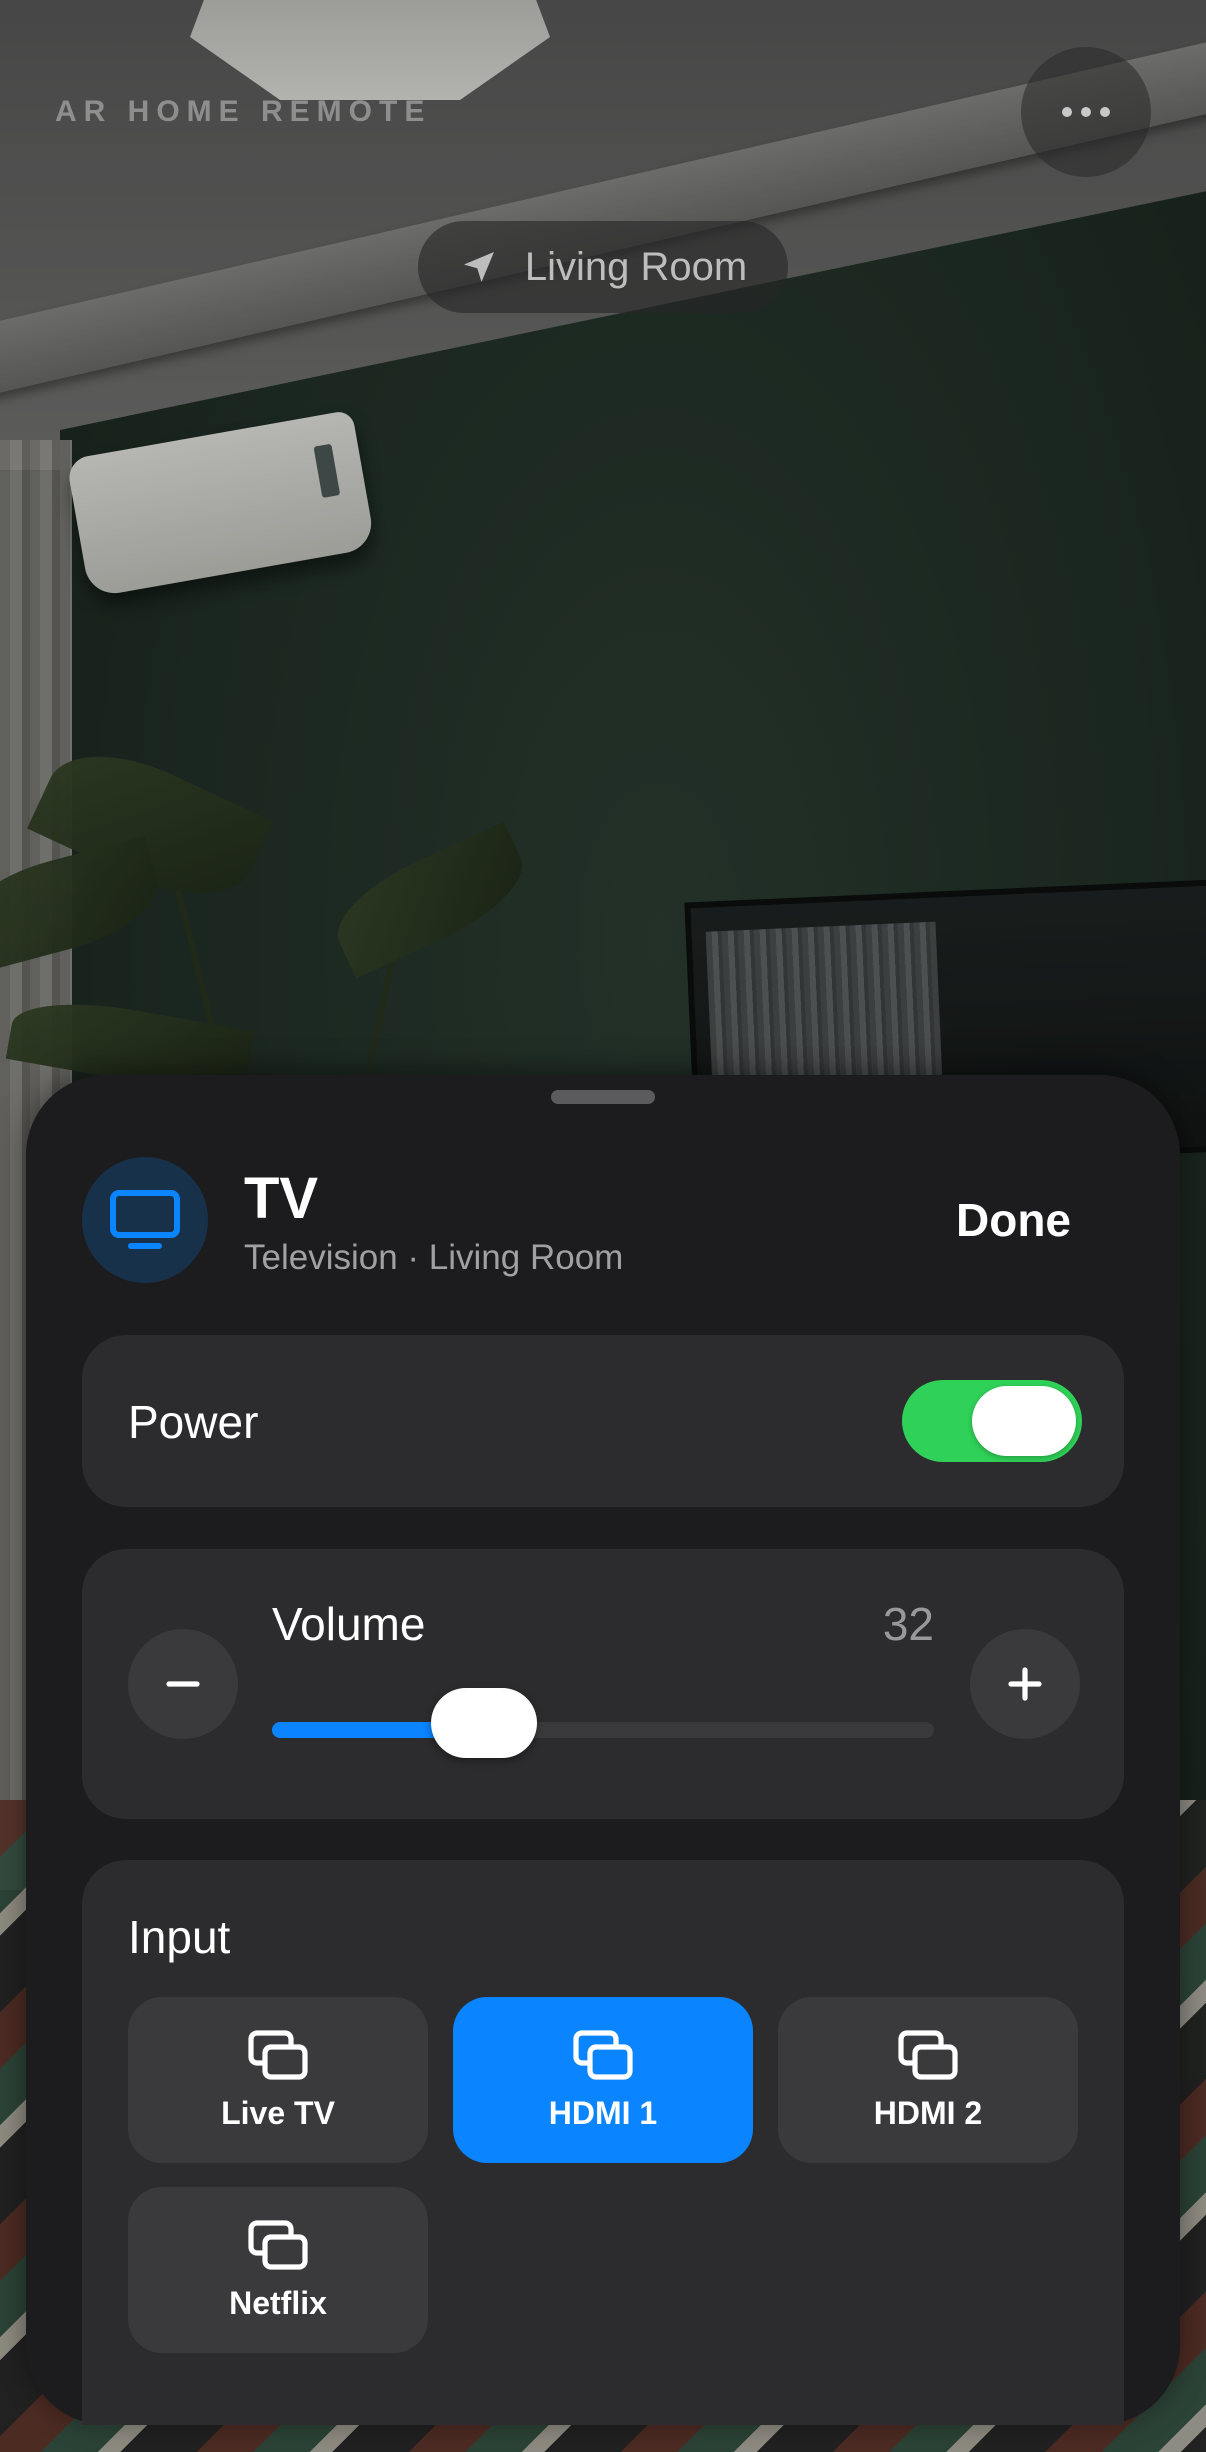  I want to click on more-options-button, so click(1086, 112).